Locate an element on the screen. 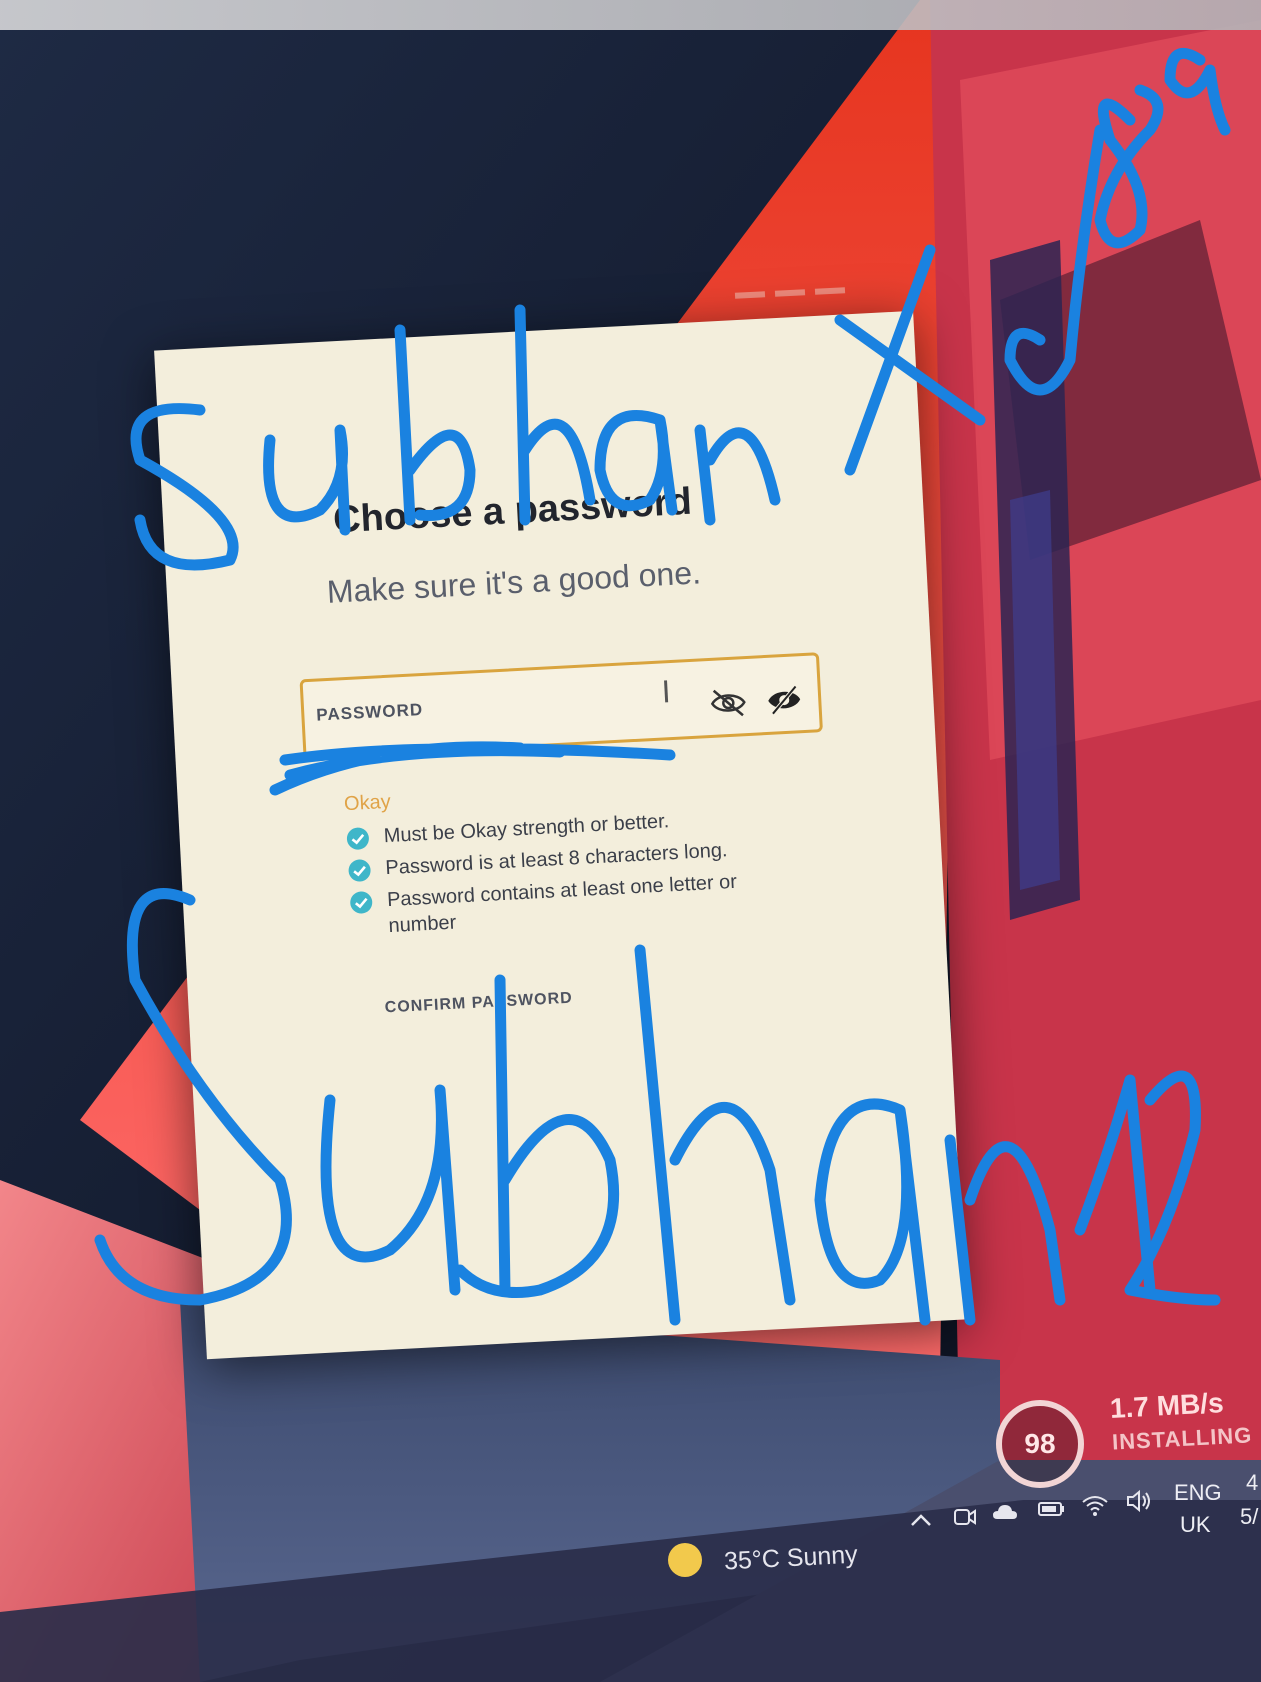  sun-icon is located at coordinates (685, 1560).